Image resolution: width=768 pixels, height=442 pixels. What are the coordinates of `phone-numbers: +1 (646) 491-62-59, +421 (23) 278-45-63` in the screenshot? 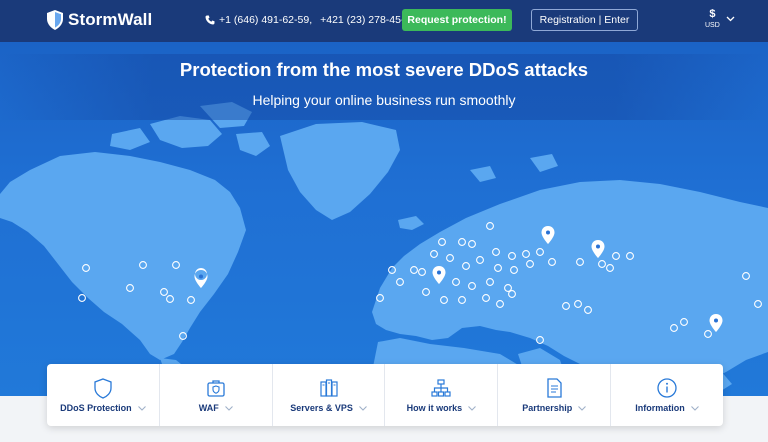 It's located at (310, 20).